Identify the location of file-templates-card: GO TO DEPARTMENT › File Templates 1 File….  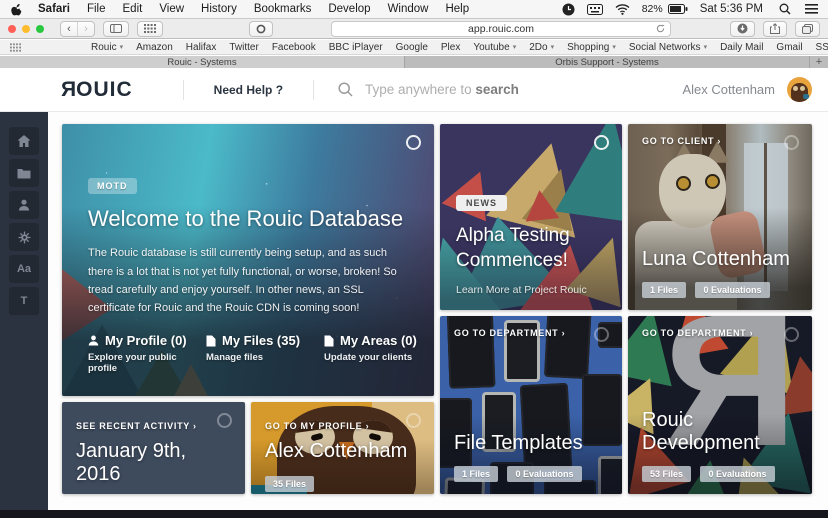
(531, 405).